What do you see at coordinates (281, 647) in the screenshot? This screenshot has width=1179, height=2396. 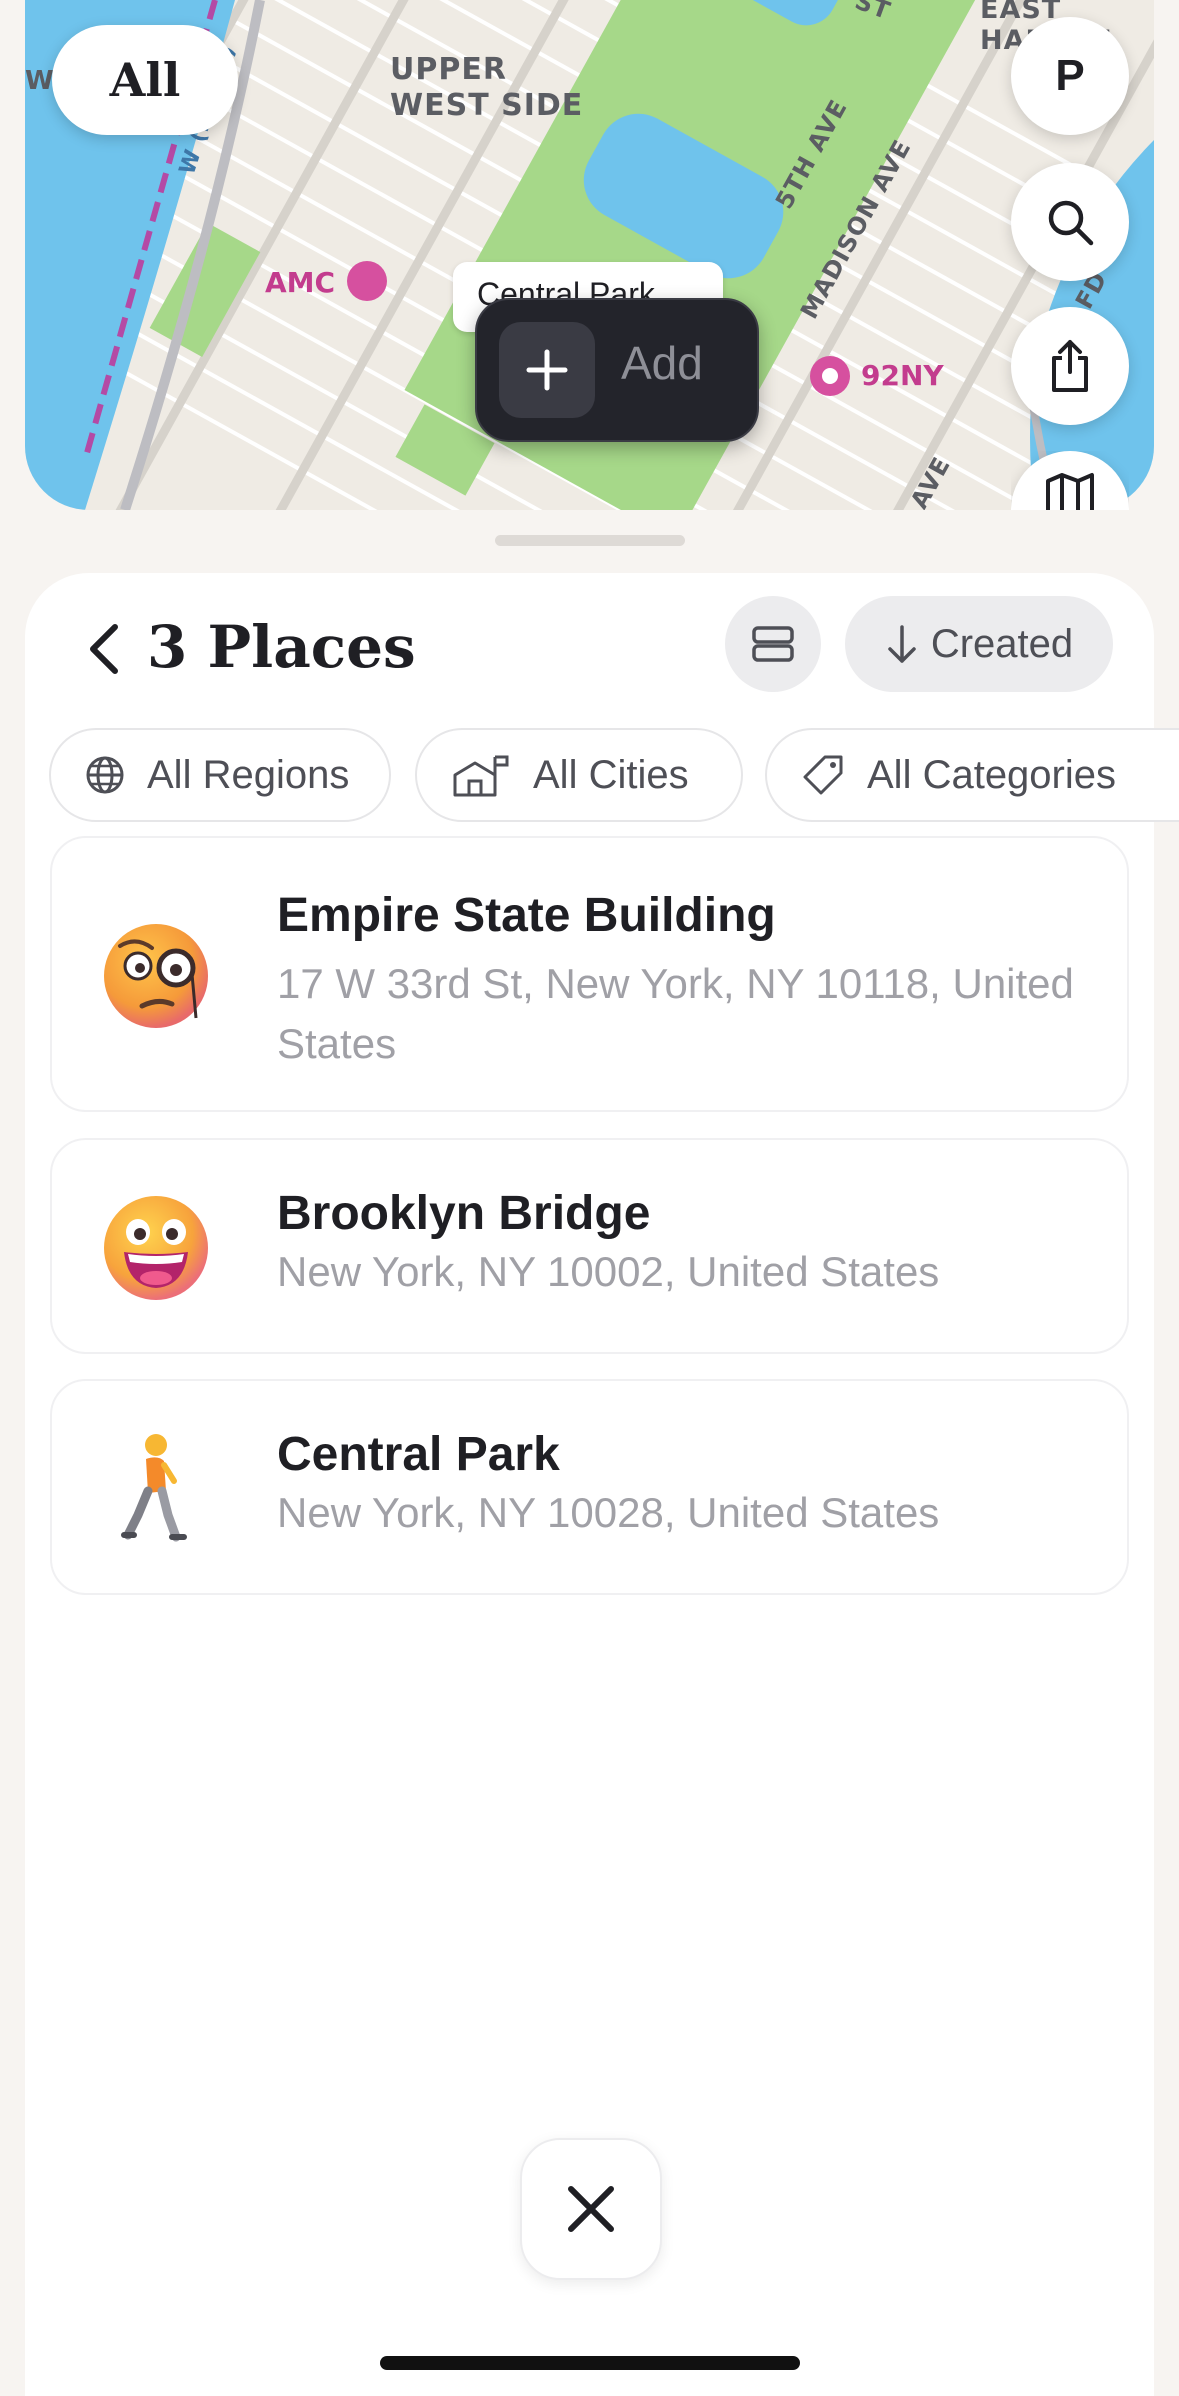 I see `page-title: 3 Places` at bounding box center [281, 647].